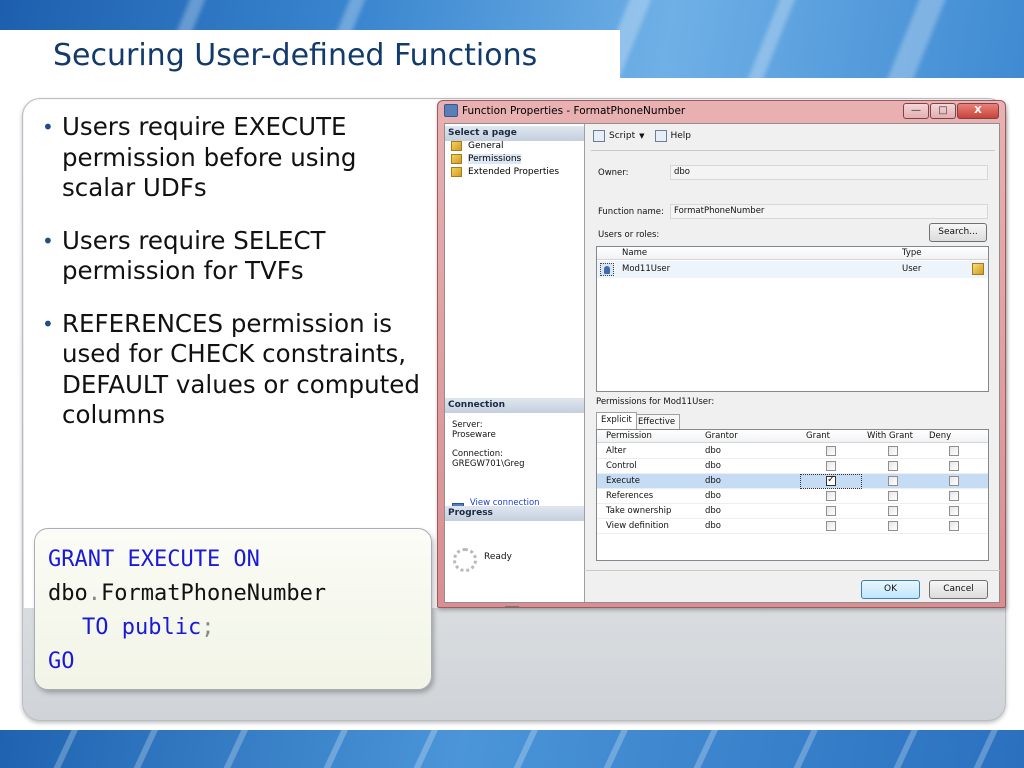 The height and width of the screenshot is (768, 1024). I want to click on server-label: Server:, so click(467, 425).